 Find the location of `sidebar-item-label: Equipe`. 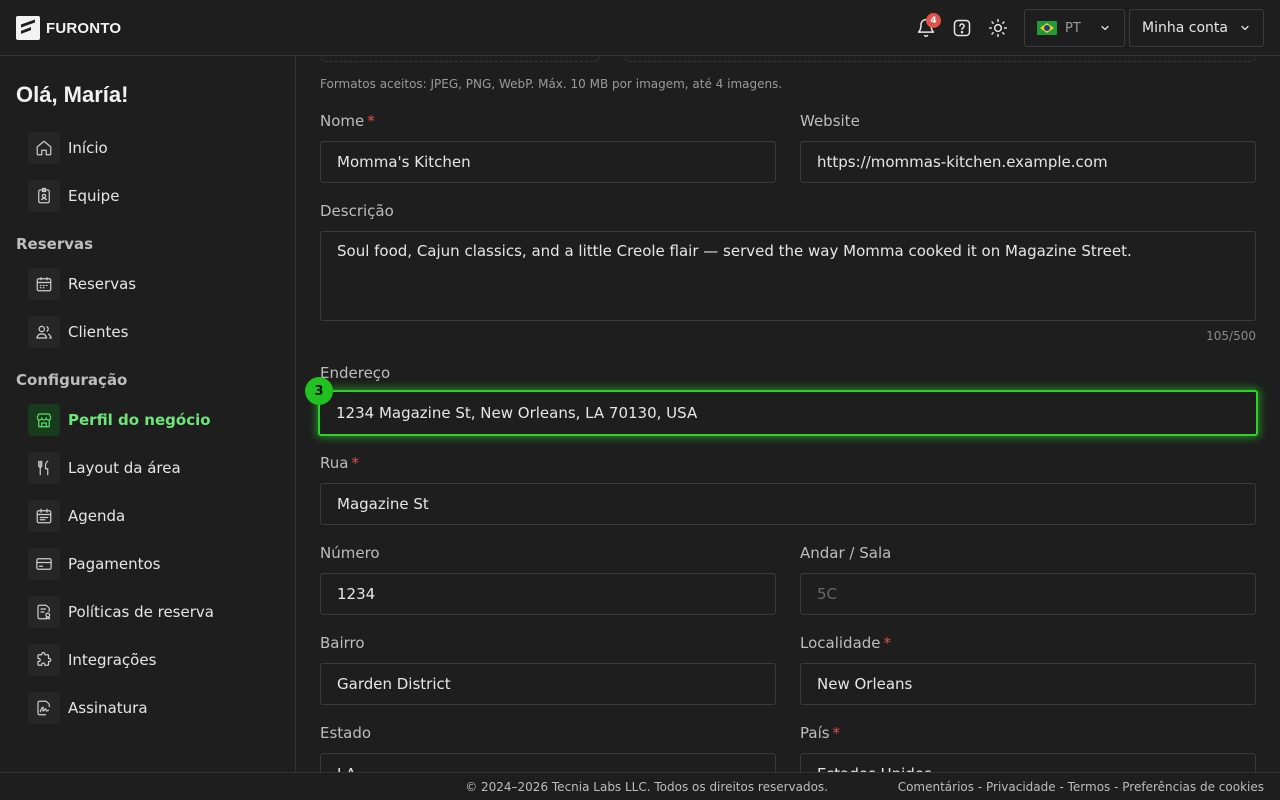

sidebar-item-label: Equipe is located at coordinates (94, 196).